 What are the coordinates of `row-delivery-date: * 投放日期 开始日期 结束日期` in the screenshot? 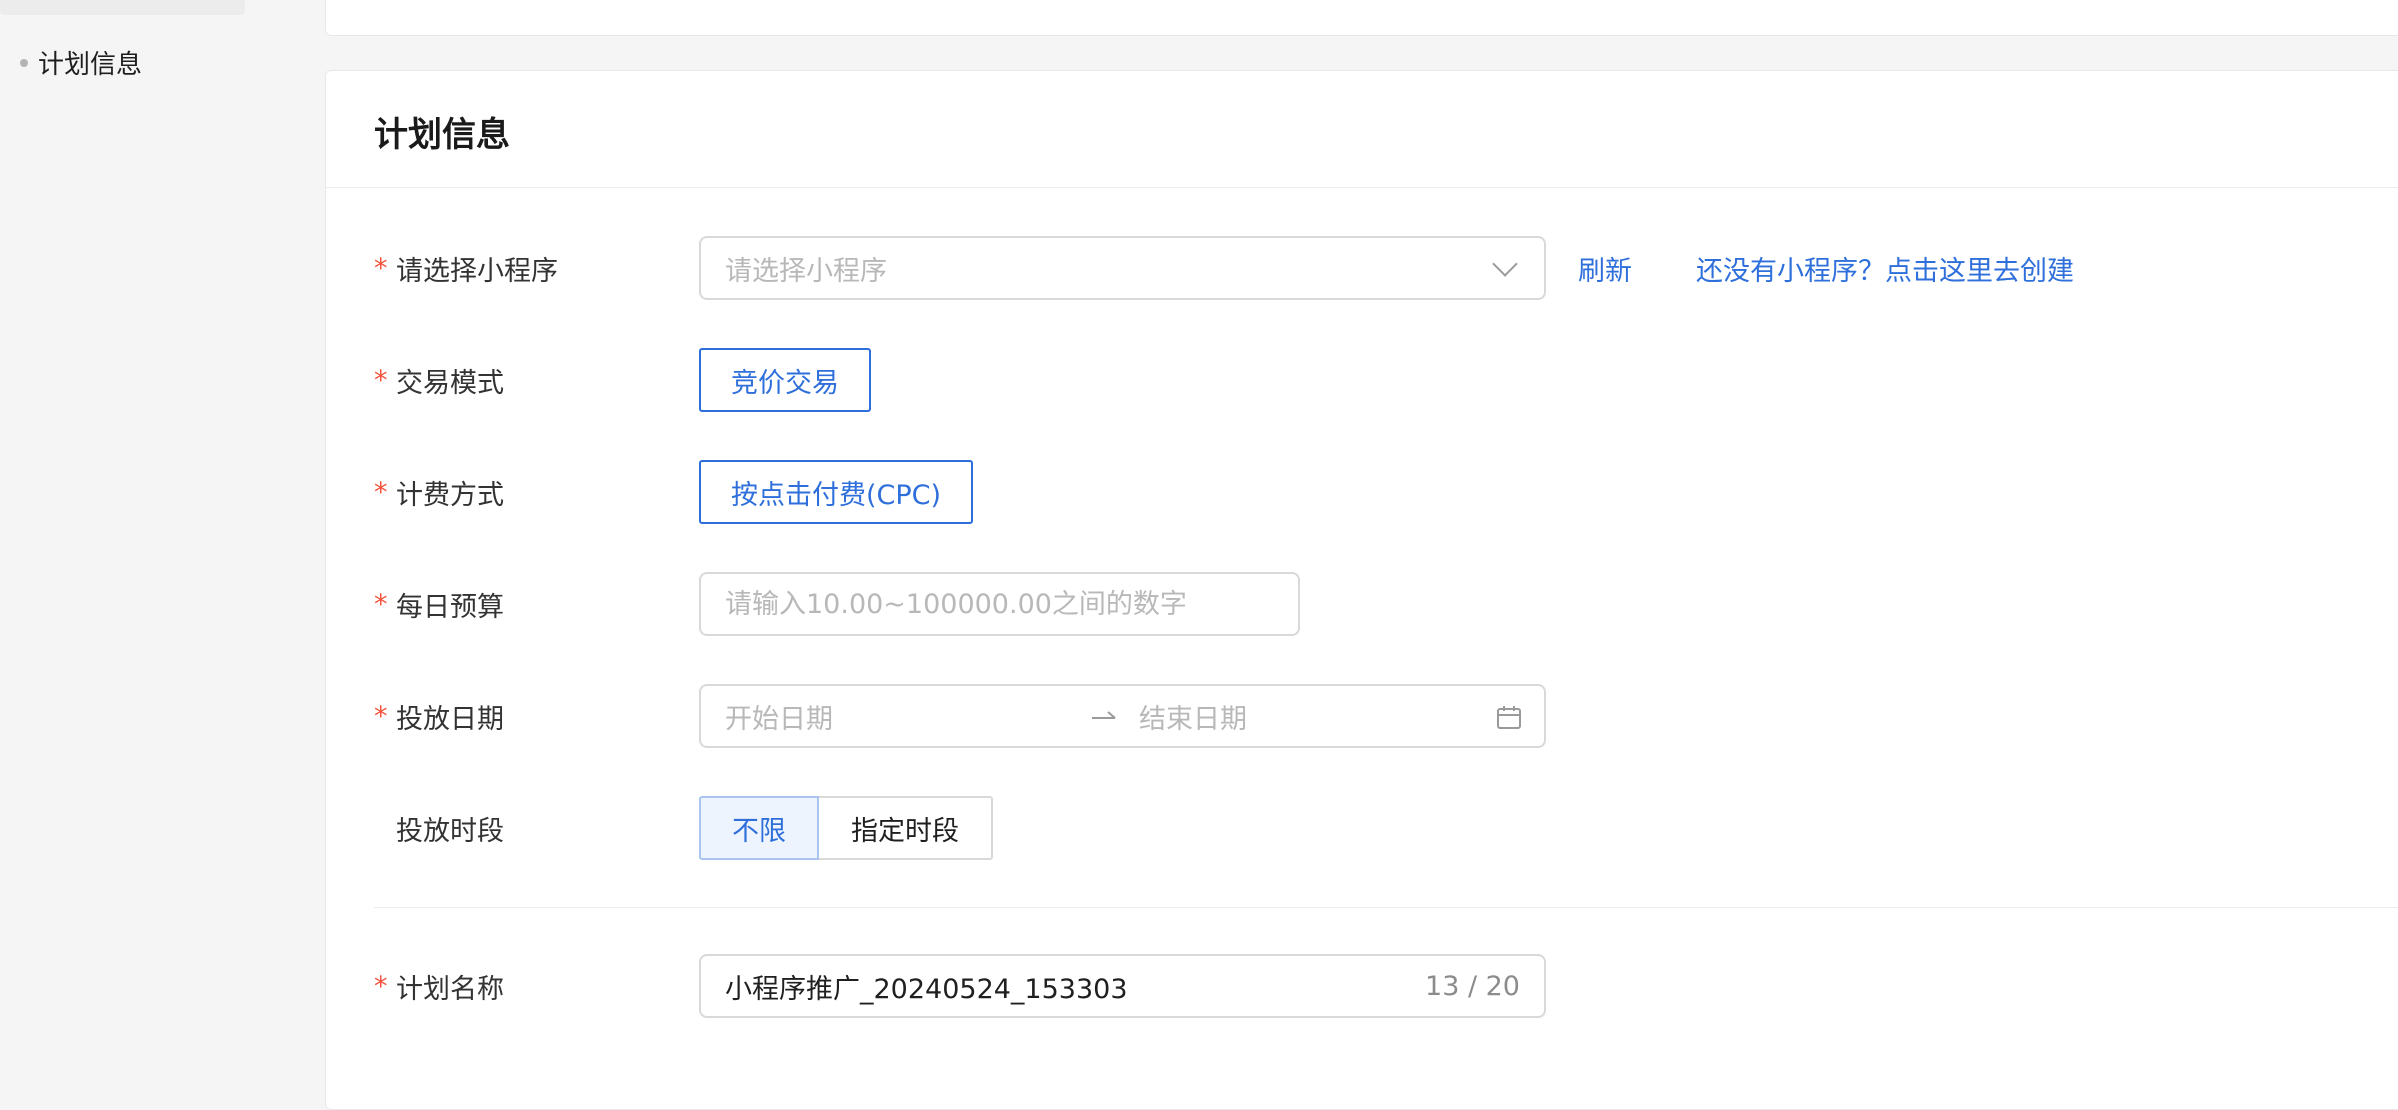 It's located at (960, 716).